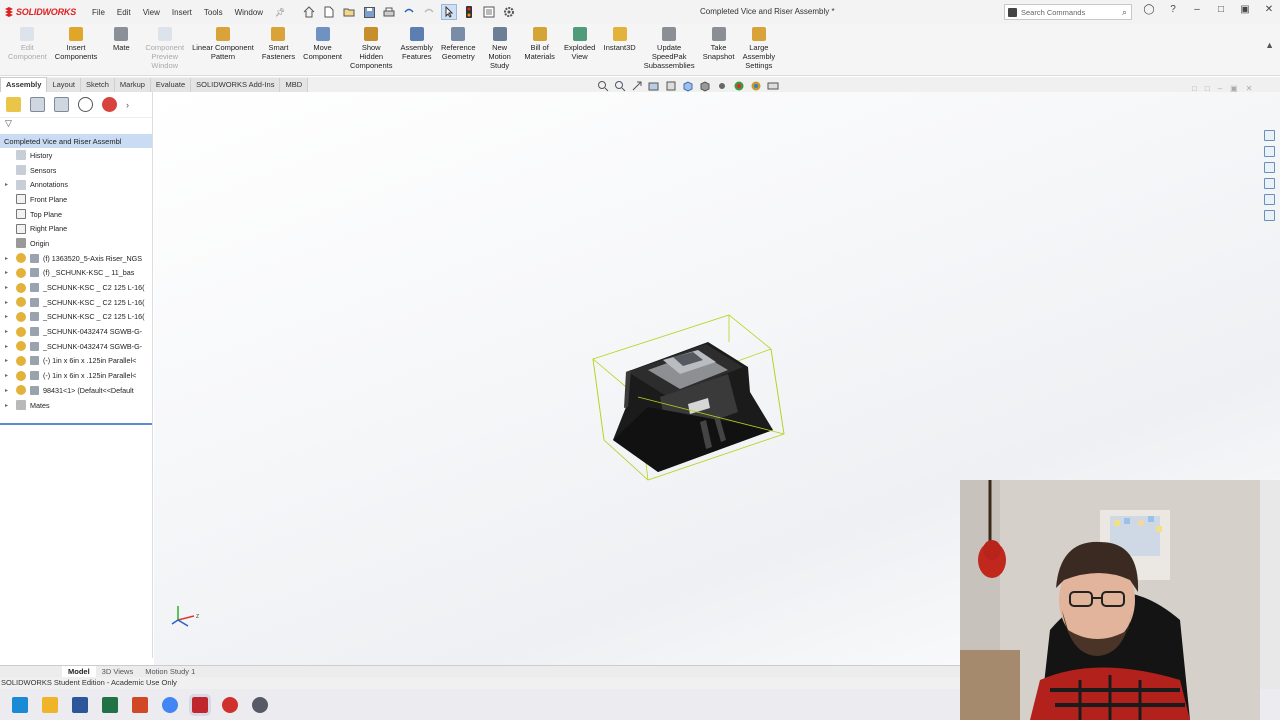 This screenshot has height=720, width=1280. What do you see at coordinates (669, 49) in the screenshot?
I see `command-speedpak-button: Update SpeedPak Subassemblies` at bounding box center [669, 49].